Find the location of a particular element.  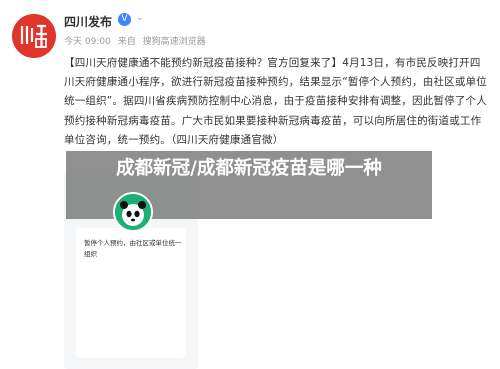

panda-icon is located at coordinates (133, 212).